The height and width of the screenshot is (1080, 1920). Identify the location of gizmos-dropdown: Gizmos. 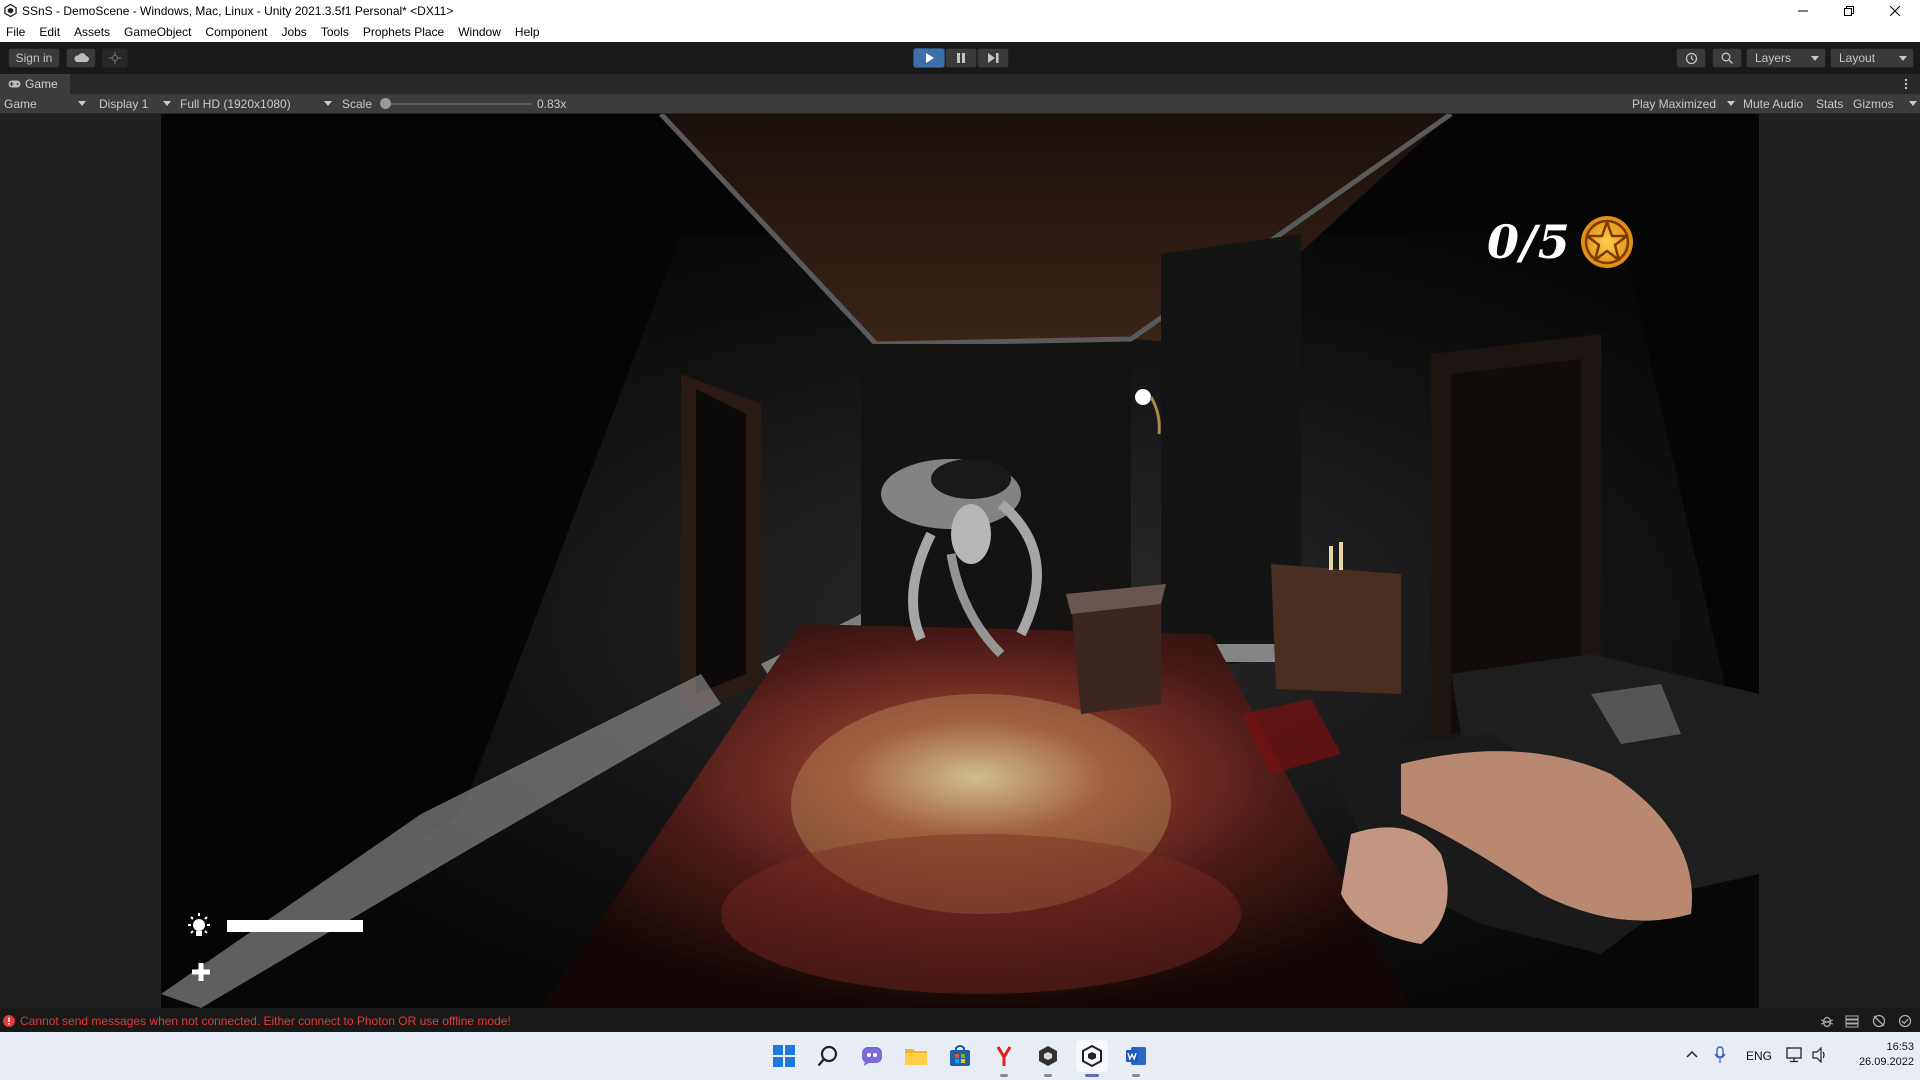
(1885, 104).